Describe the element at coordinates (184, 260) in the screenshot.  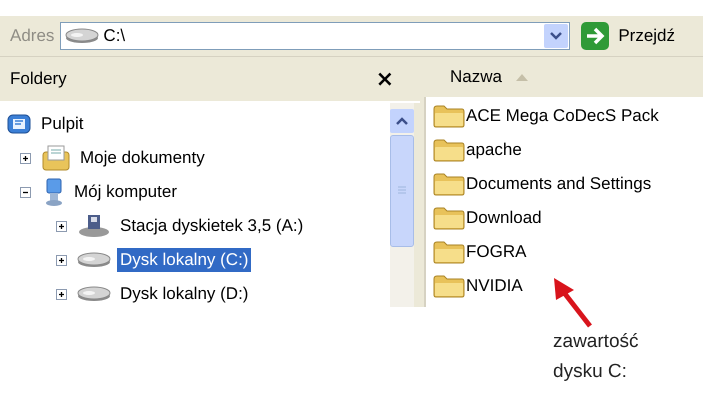
I see `tree-item: Dysk lokalny (C:)` at that location.